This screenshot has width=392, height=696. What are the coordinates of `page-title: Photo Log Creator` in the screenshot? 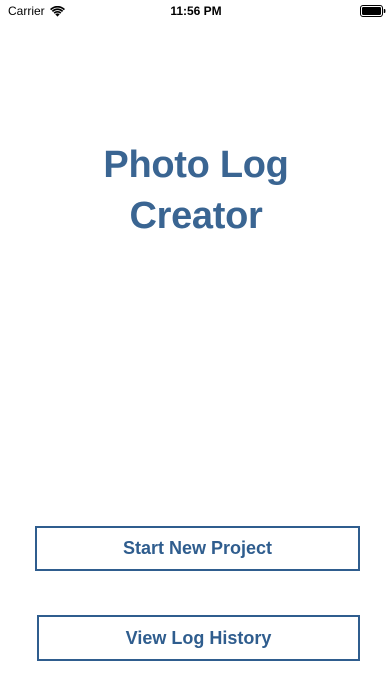 It's located at (196, 191).